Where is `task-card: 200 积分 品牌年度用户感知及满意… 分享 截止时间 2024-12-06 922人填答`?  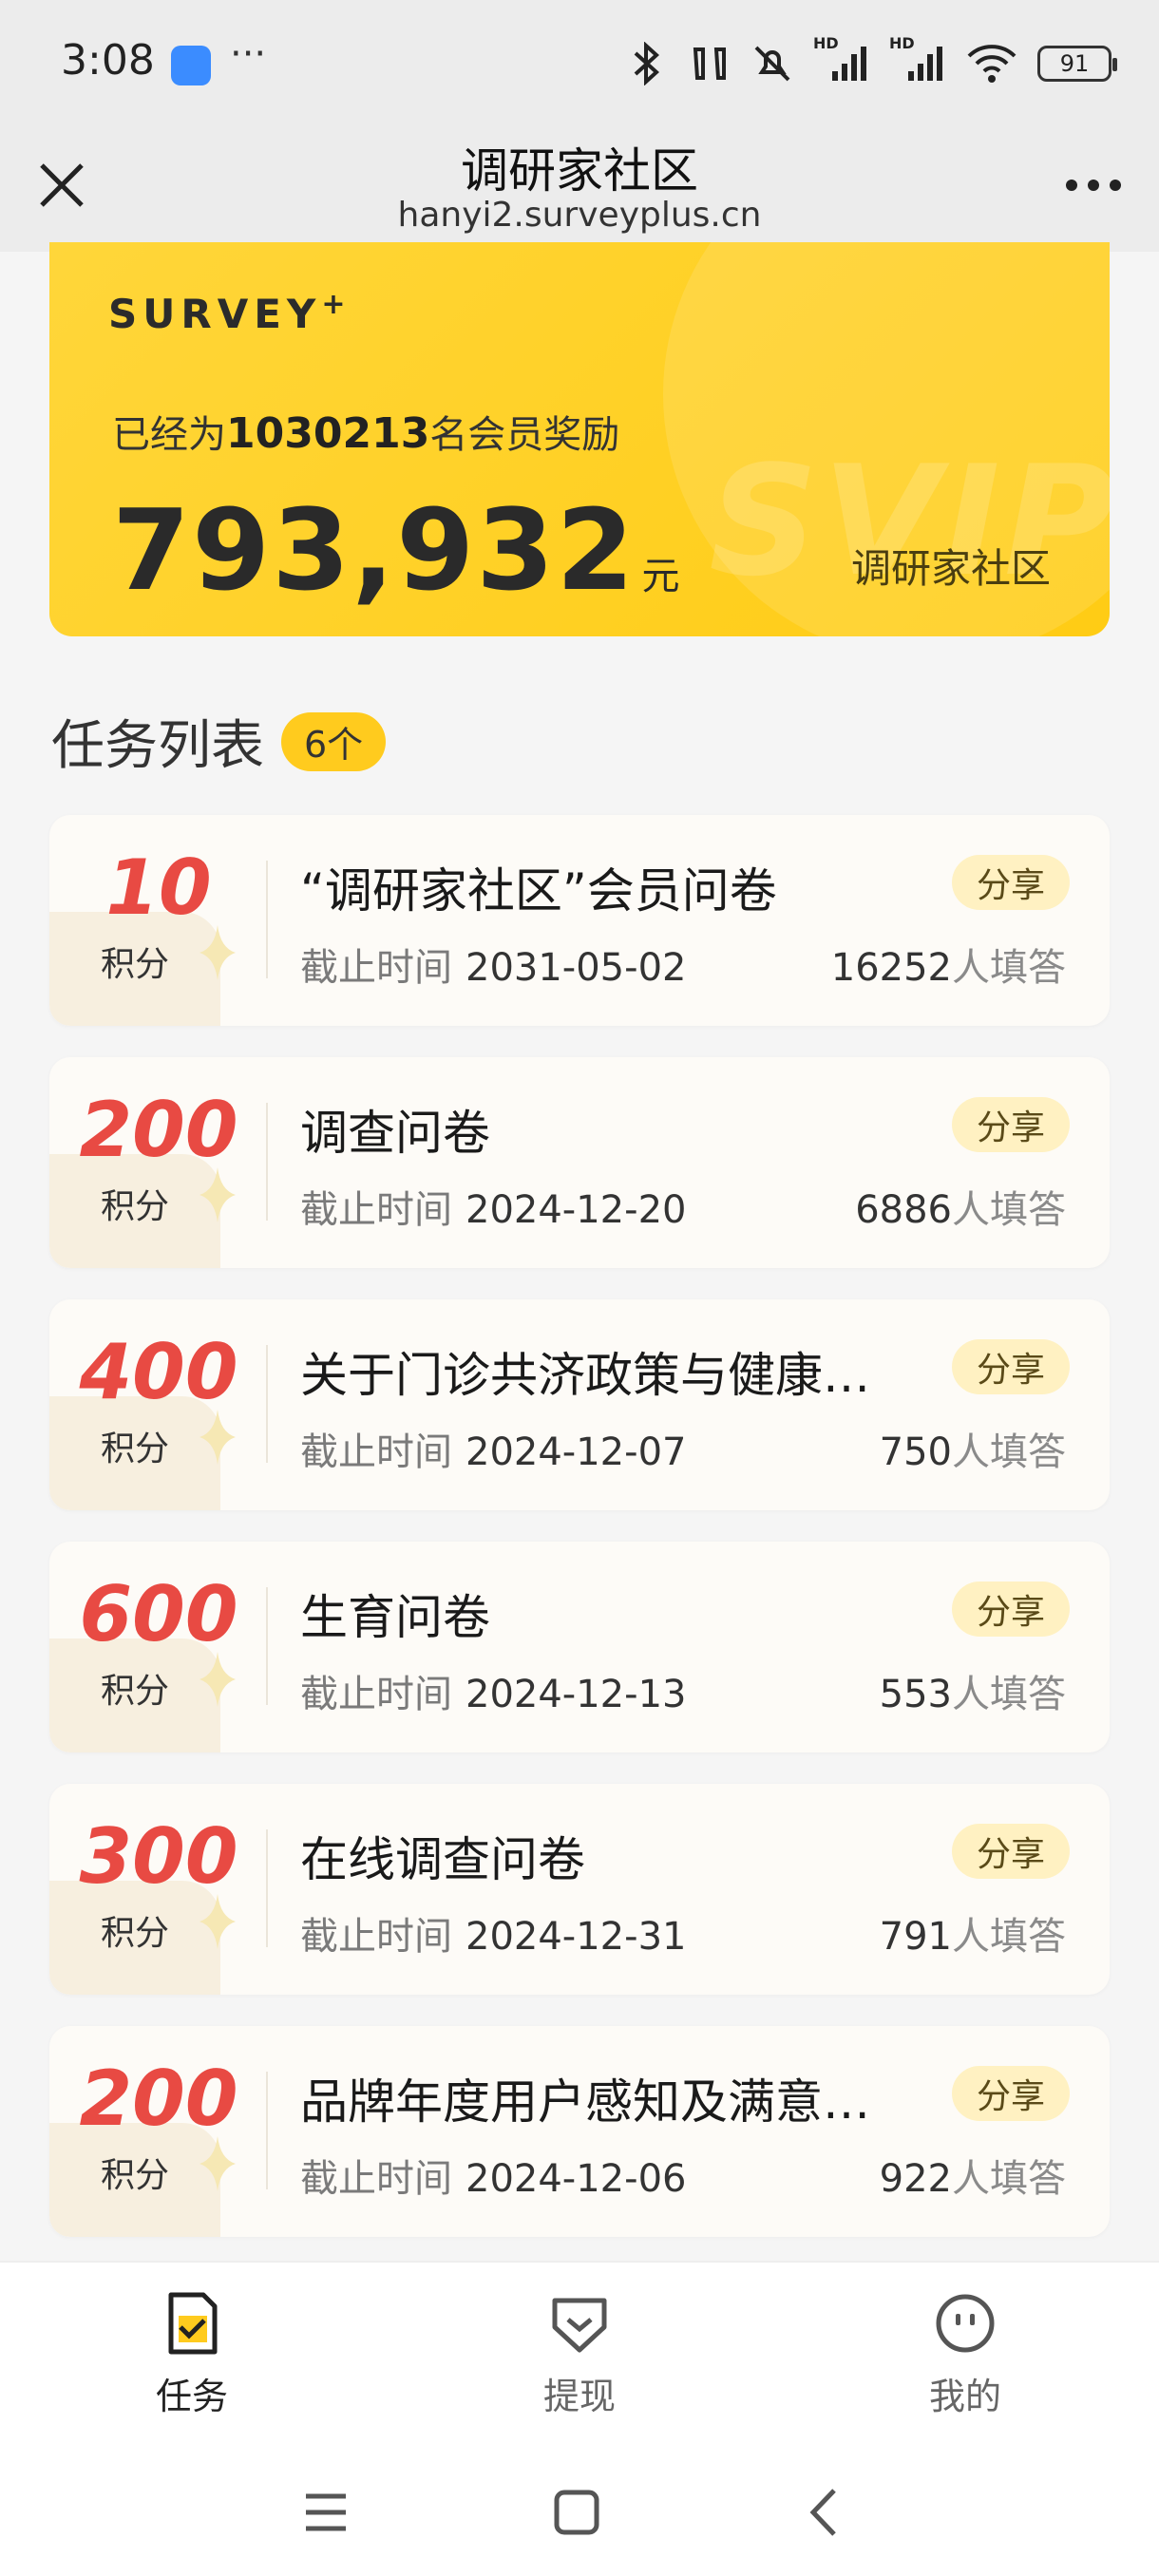 task-card: 200 积分 品牌年度用户感知及满意… 分享 截止时间 2024-12-06 922人填答 is located at coordinates (579, 2131).